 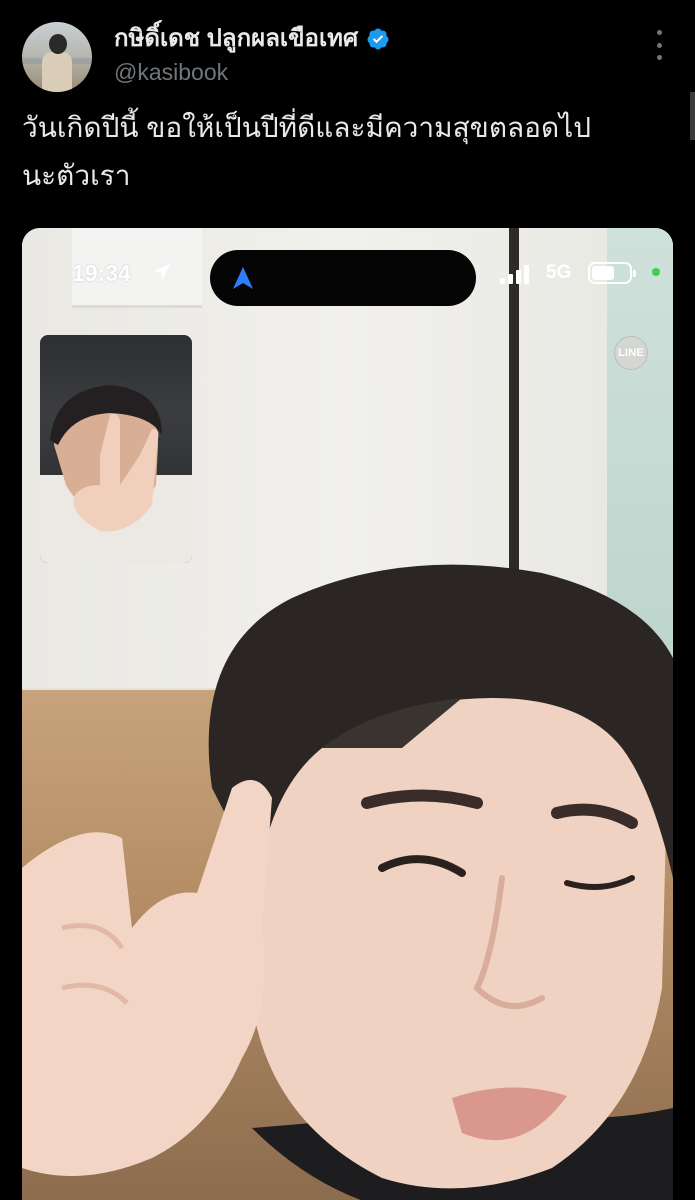 What do you see at coordinates (162, 272) in the screenshot?
I see `location-arrow-icon` at bounding box center [162, 272].